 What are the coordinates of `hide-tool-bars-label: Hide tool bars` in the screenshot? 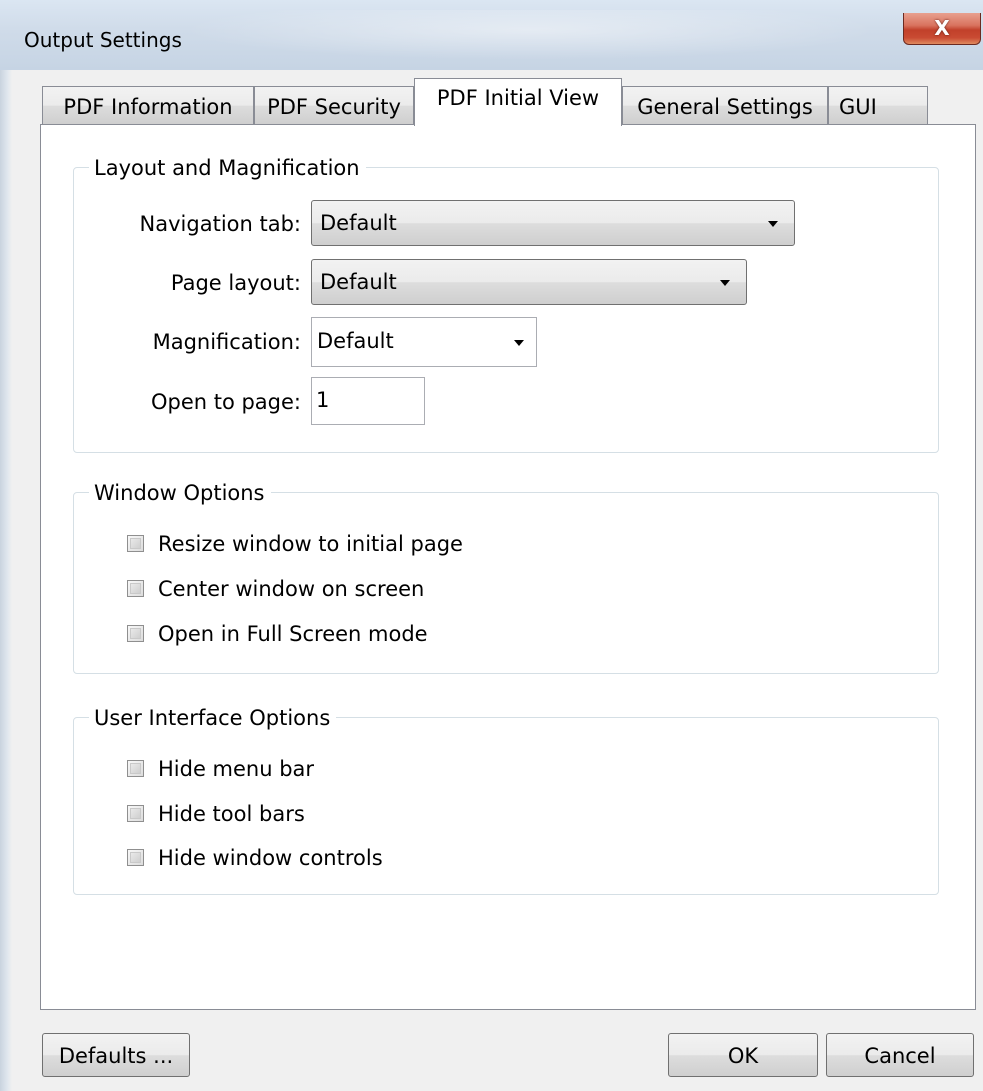 It's located at (231, 814).